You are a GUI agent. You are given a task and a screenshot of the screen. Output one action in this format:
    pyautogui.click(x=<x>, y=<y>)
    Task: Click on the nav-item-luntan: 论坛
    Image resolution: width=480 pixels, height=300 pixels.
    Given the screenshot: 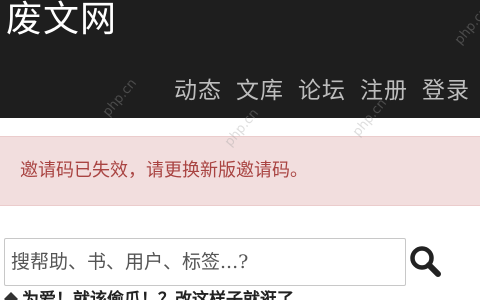 What is the action you would take?
    pyautogui.click(x=322, y=91)
    